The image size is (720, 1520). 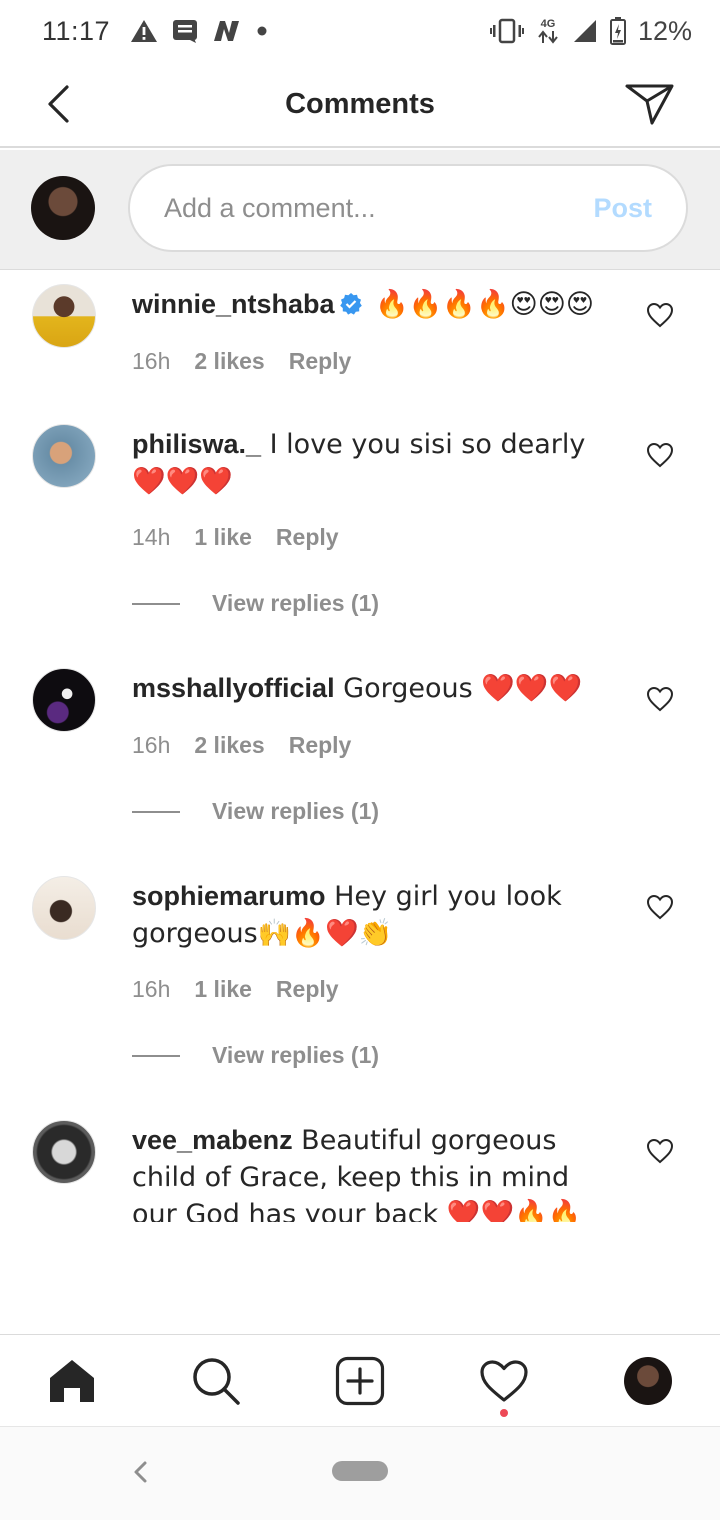 I want to click on comment-username: msshallyofficial, so click(x=233, y=688).